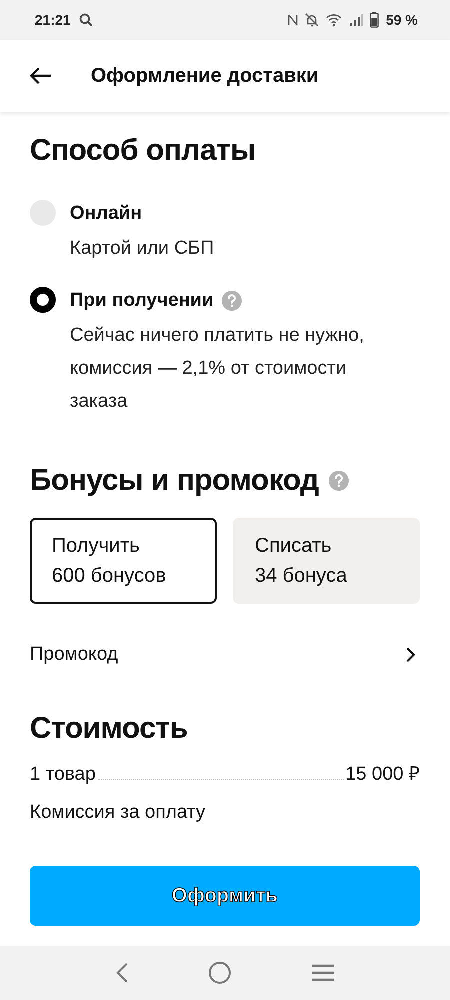 This screenshot has height=1000, width=450. Describe the element at coordinates (123, 561) in the screenshot. I see `bonus-option-card: Получить 600 бонусов` at that location.